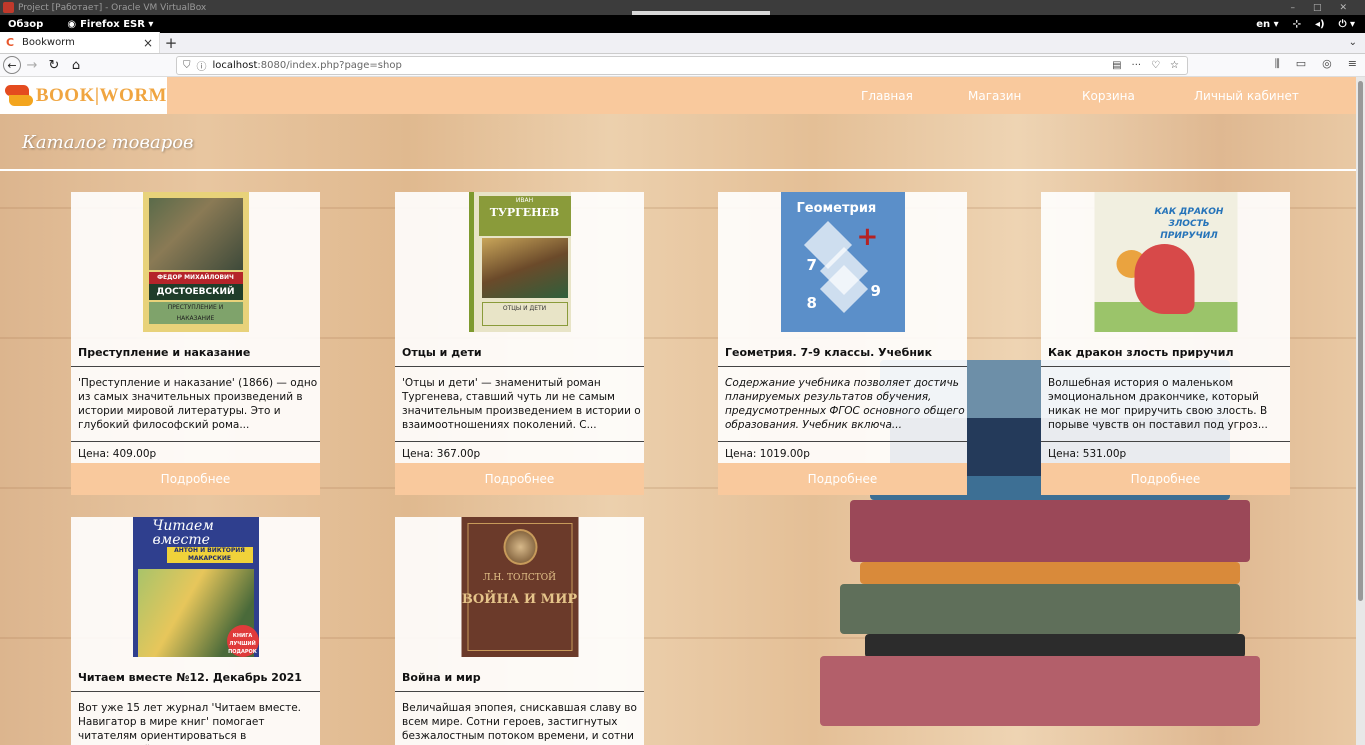 The height and width of the screenshot is (745, 1365). What do you see at coordinates (1320, 24) in the screenshot?
I see `volume-icon: ◂)` at bounding box center [1320, 24].